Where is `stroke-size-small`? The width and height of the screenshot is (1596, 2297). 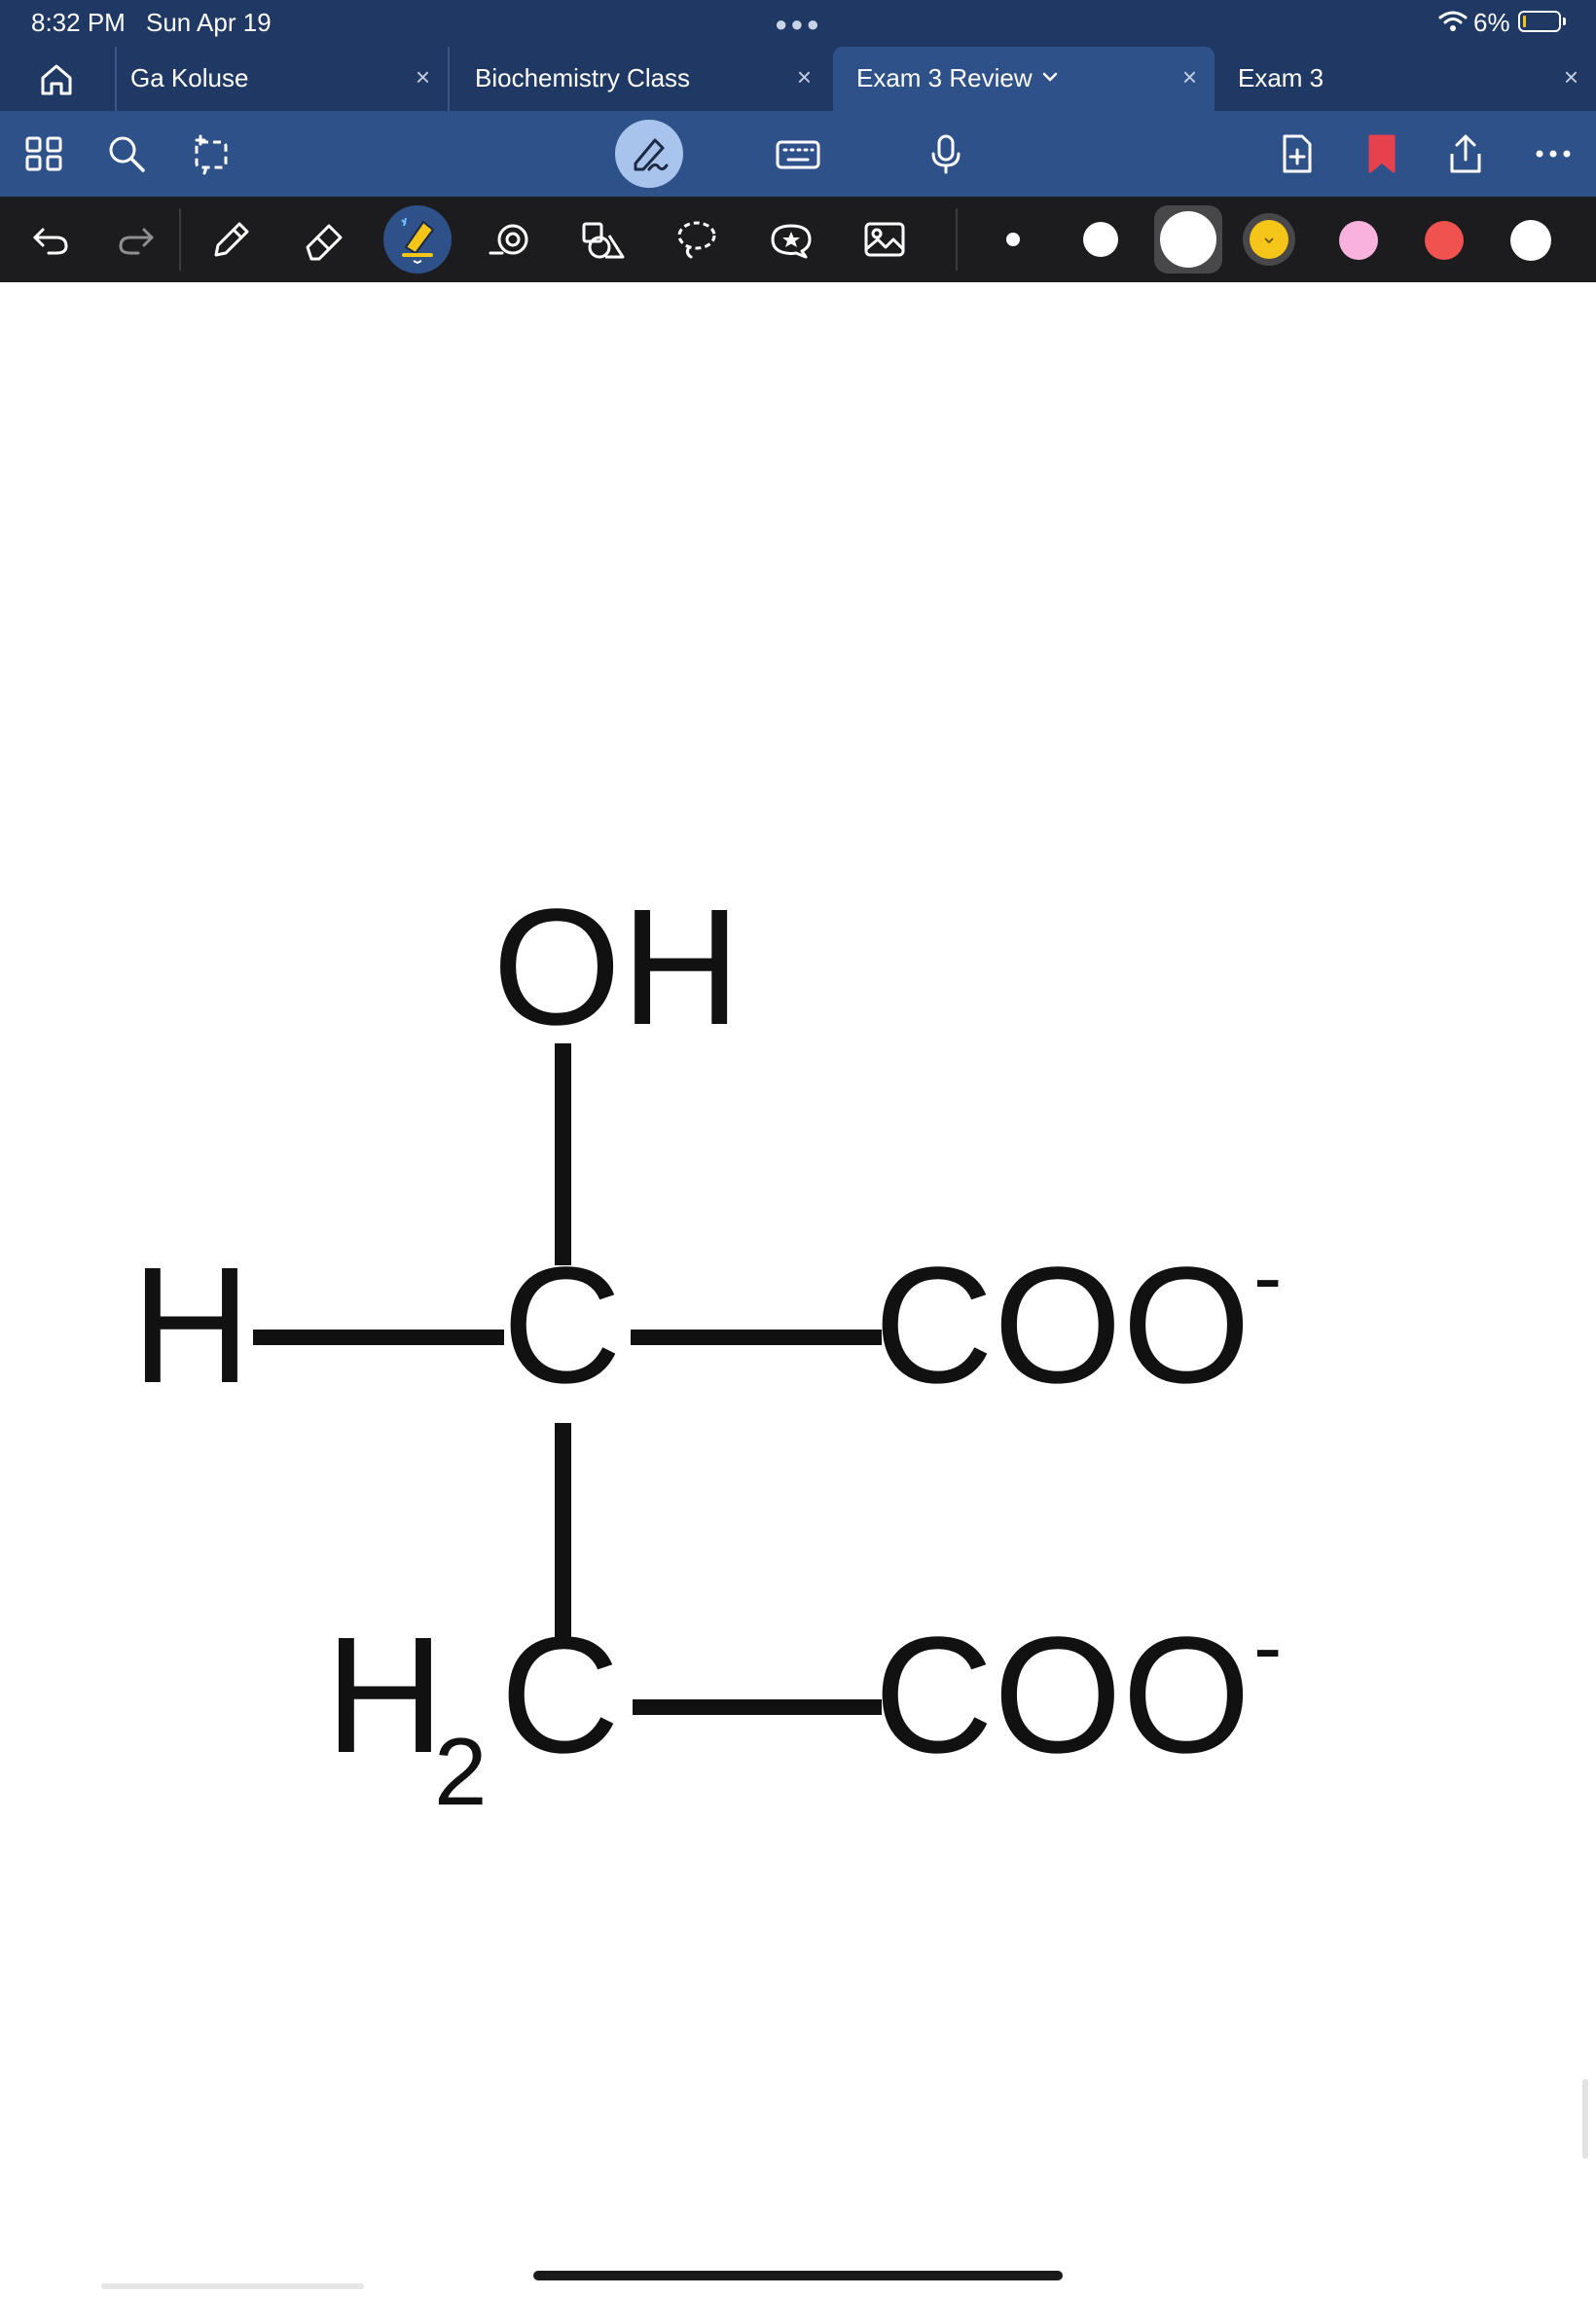
stroke-size-small is located at coordinates (1013, 239).